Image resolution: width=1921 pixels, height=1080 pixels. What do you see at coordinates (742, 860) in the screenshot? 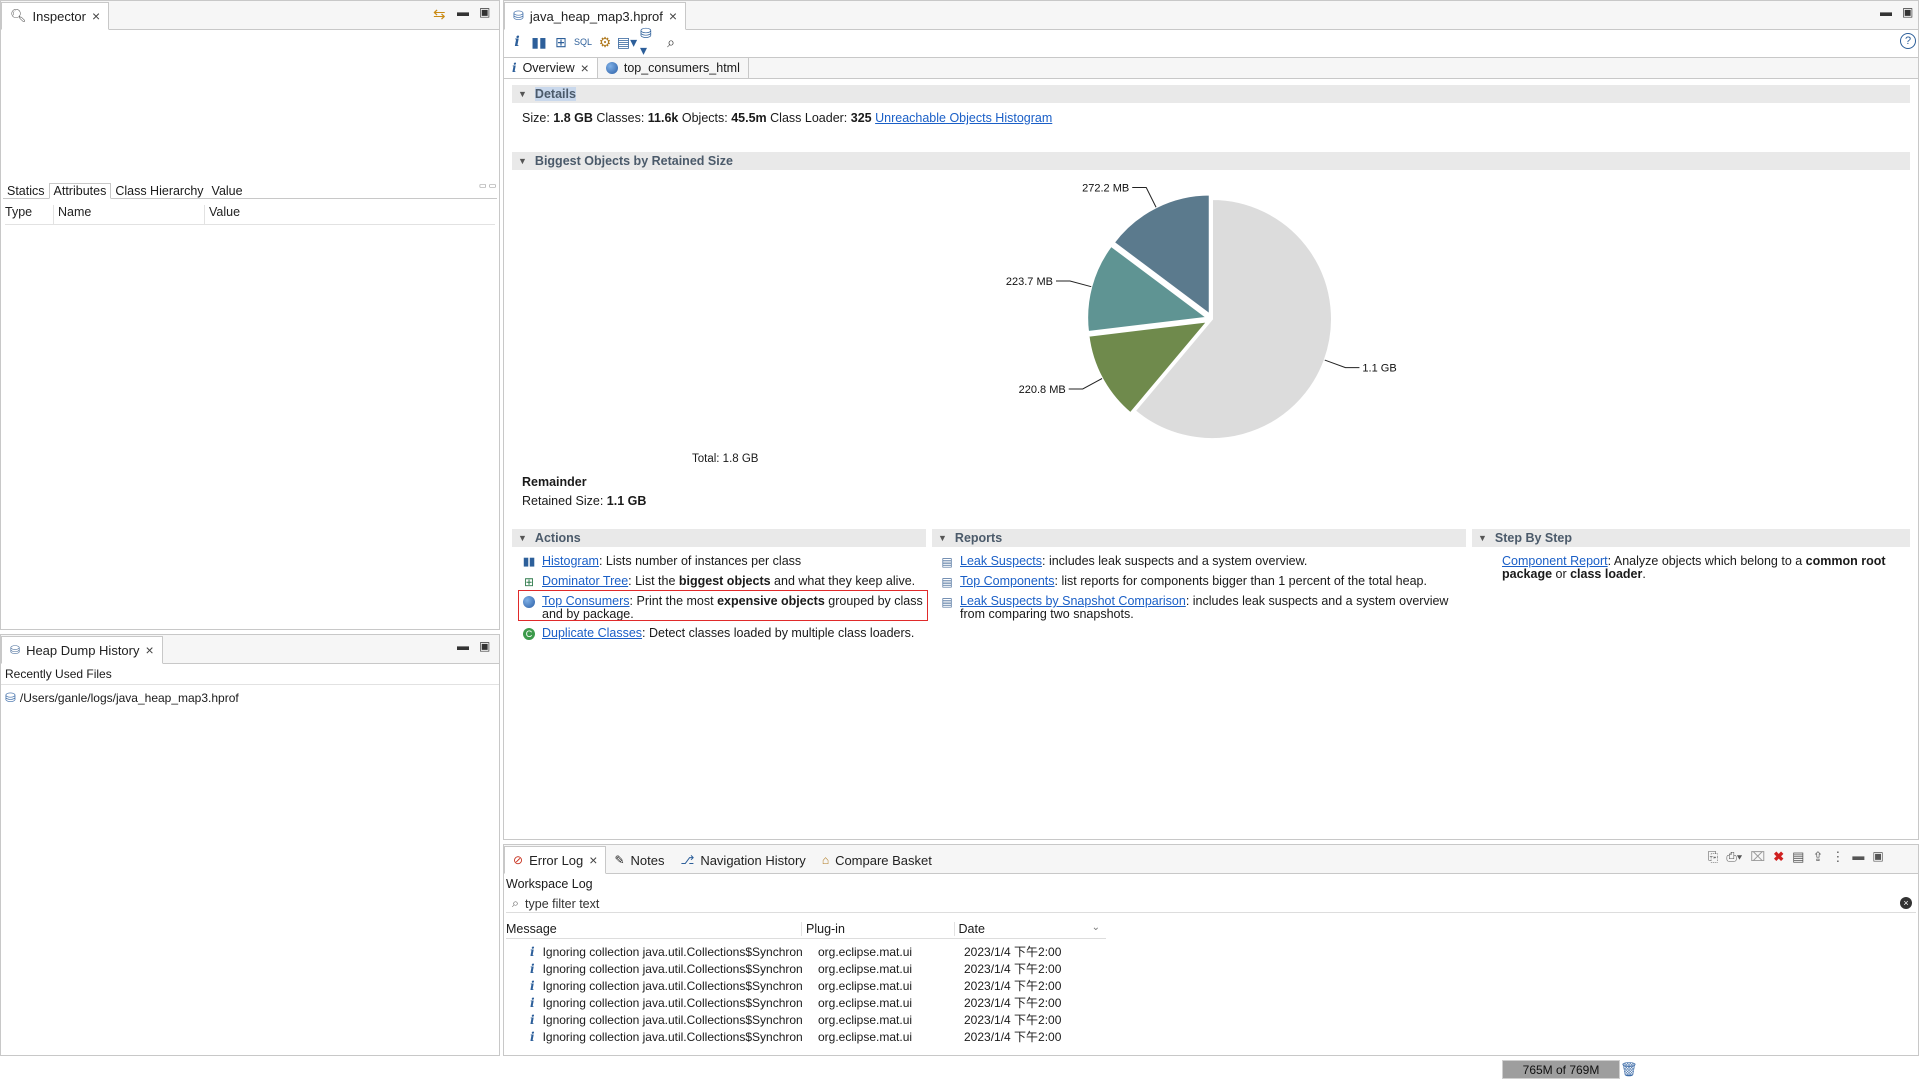
I see `tab-navigation-history: ⎇ Navigation History` at bounding box center [742, 860].